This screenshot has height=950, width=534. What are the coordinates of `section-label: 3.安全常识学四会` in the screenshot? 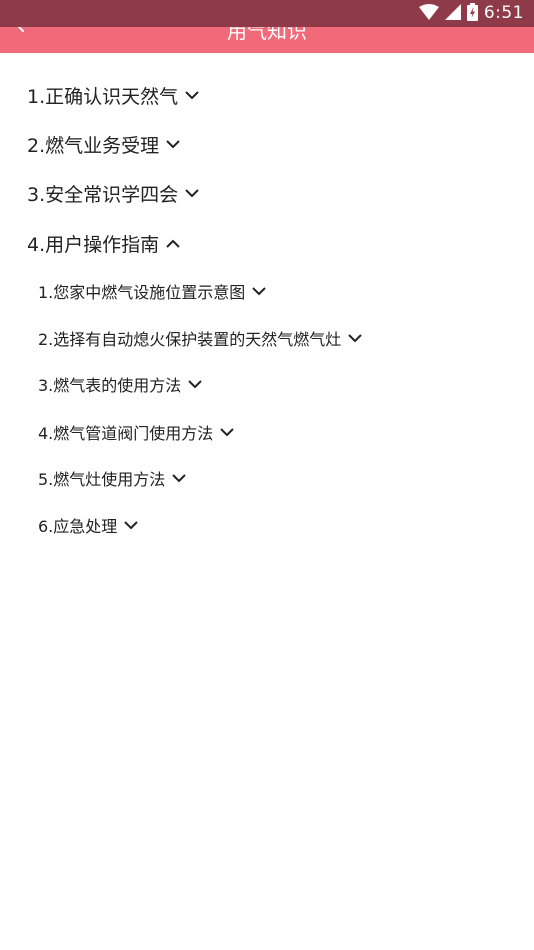 It's located at (103, 194).